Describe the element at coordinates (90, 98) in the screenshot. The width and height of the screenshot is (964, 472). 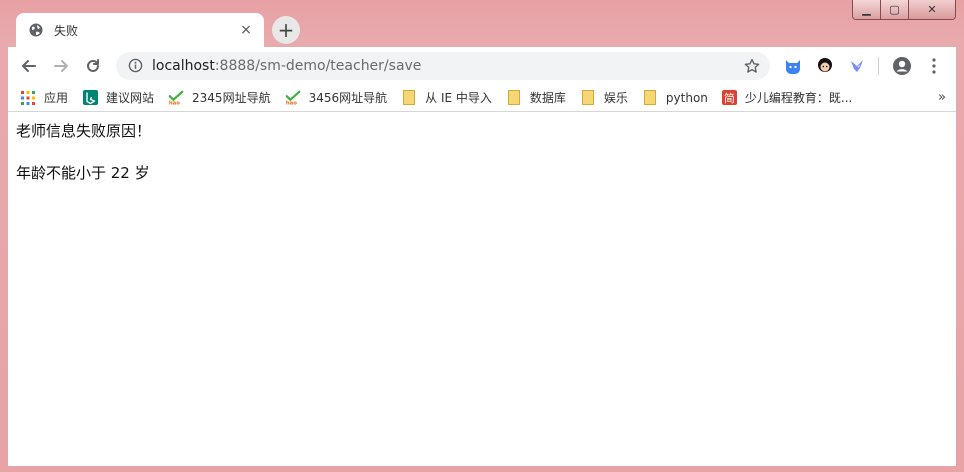
I see `bing-icon` at that location.